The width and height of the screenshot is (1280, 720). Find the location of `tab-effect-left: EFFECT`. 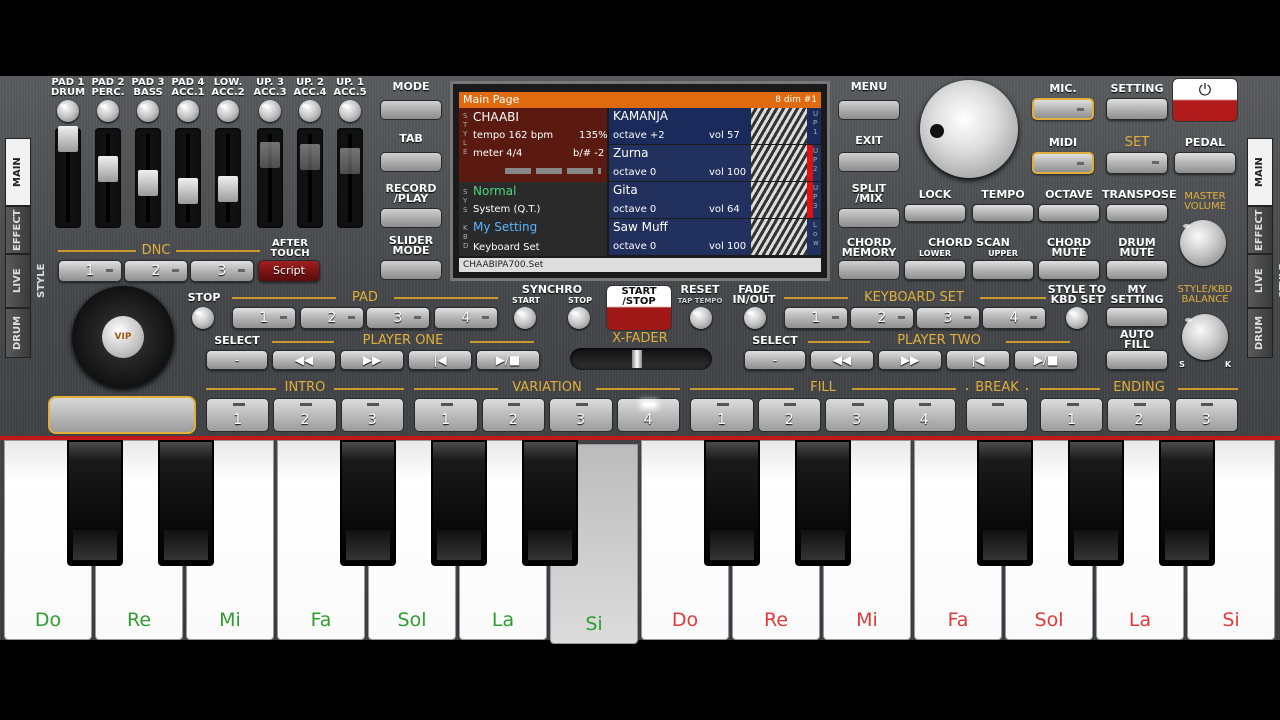

tab-effect-left: EFFECT is located at coordinates (18, 230).